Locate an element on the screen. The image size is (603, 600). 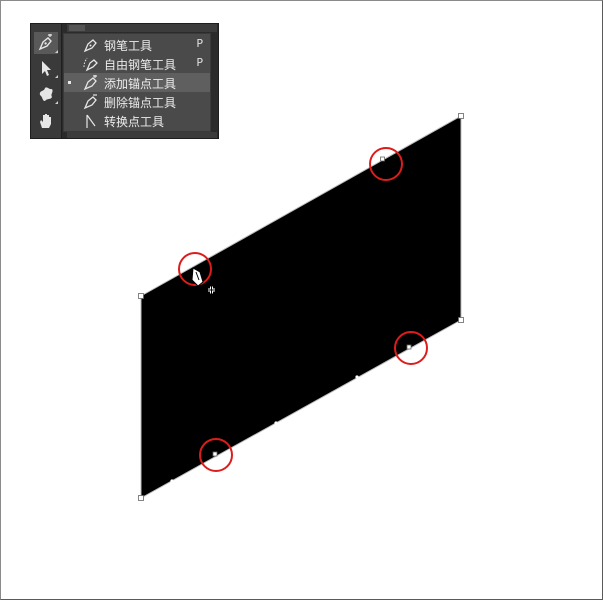
pen-tool-flyout-menu: 钢笔工具 P 自由钢笔工具 P 添加锚点工具 删除锚点工具 转换点工具 is located at coordinates (137, 82).